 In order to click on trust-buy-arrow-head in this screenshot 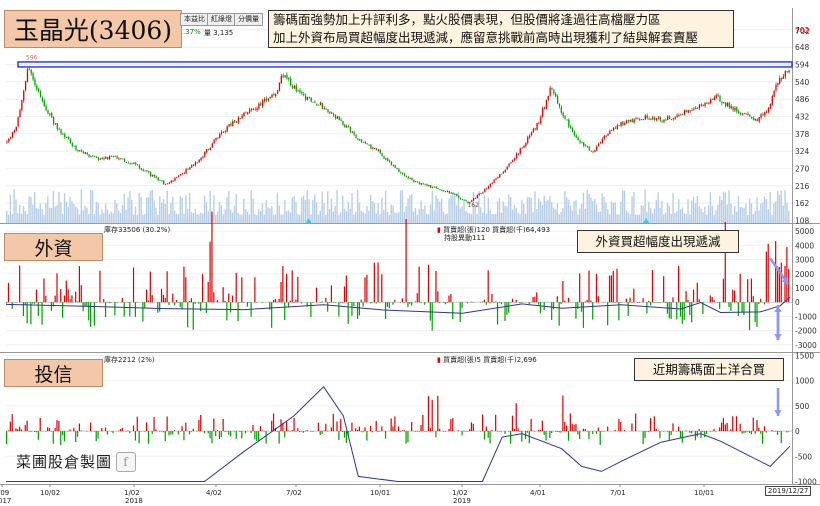, I will do `click(778, 413)`.